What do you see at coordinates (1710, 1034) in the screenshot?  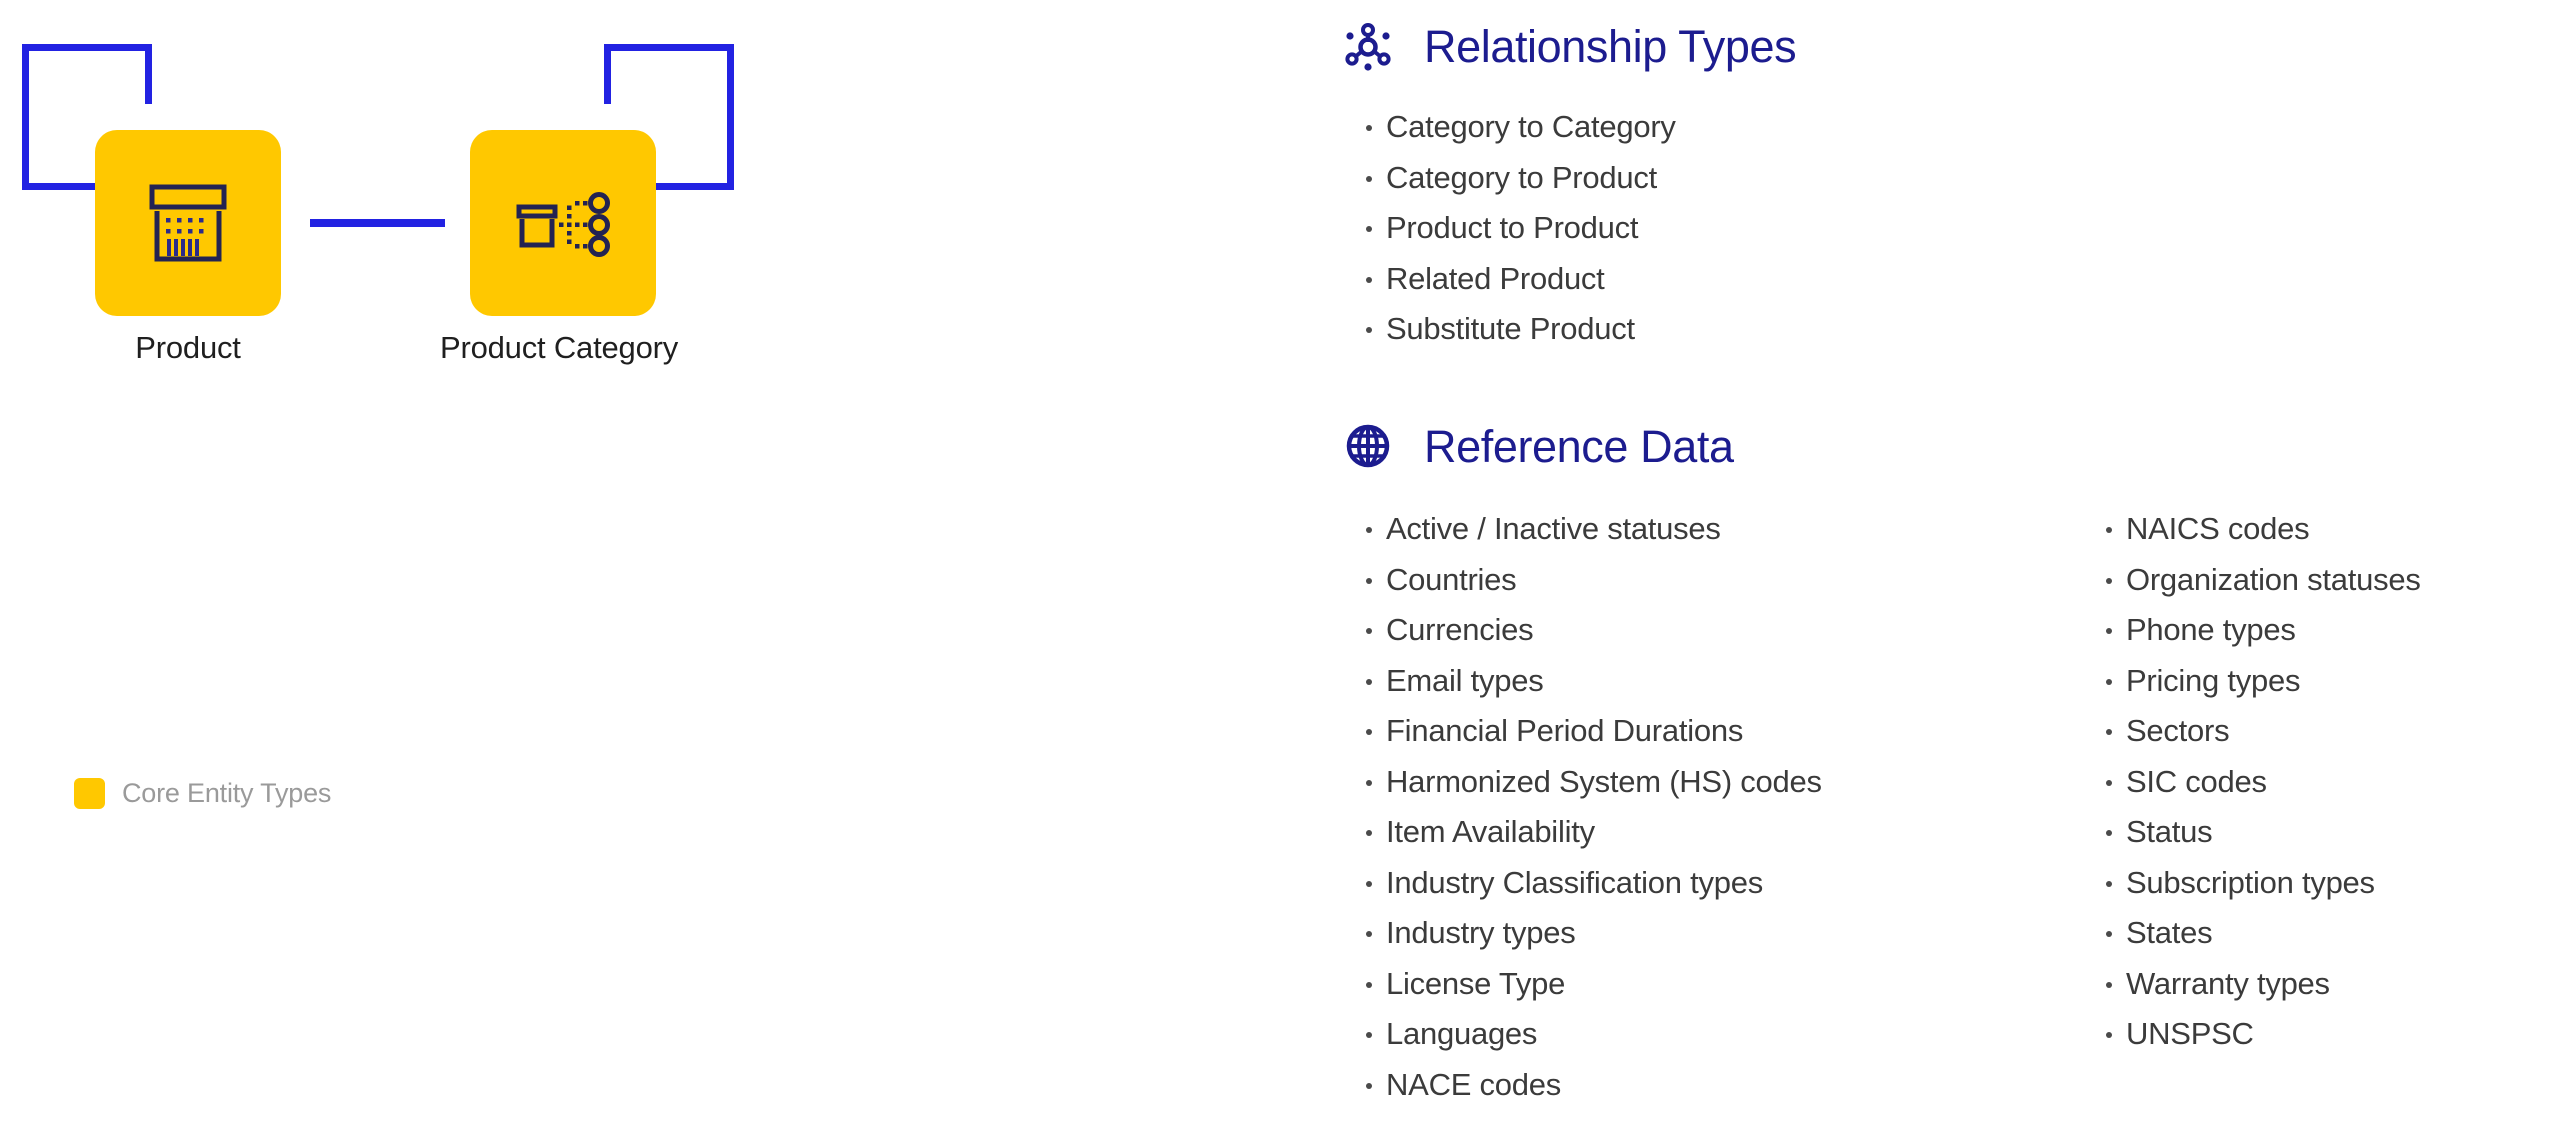 I see `reference-data-item: Languages` at bounding box center [1710, 1034].